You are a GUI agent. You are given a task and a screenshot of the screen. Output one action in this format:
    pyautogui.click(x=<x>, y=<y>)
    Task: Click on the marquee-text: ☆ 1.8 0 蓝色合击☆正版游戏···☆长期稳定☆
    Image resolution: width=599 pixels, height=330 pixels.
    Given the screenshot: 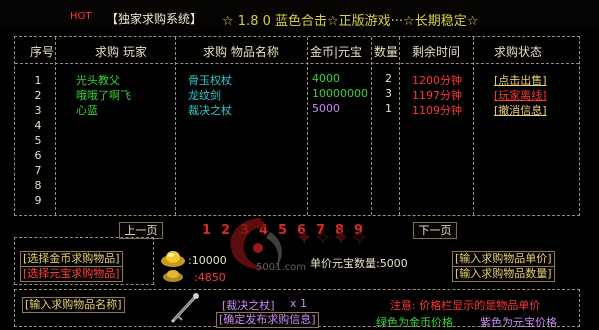 What is the action you would take?
    pyautogui.click(x=350, y=21)
    